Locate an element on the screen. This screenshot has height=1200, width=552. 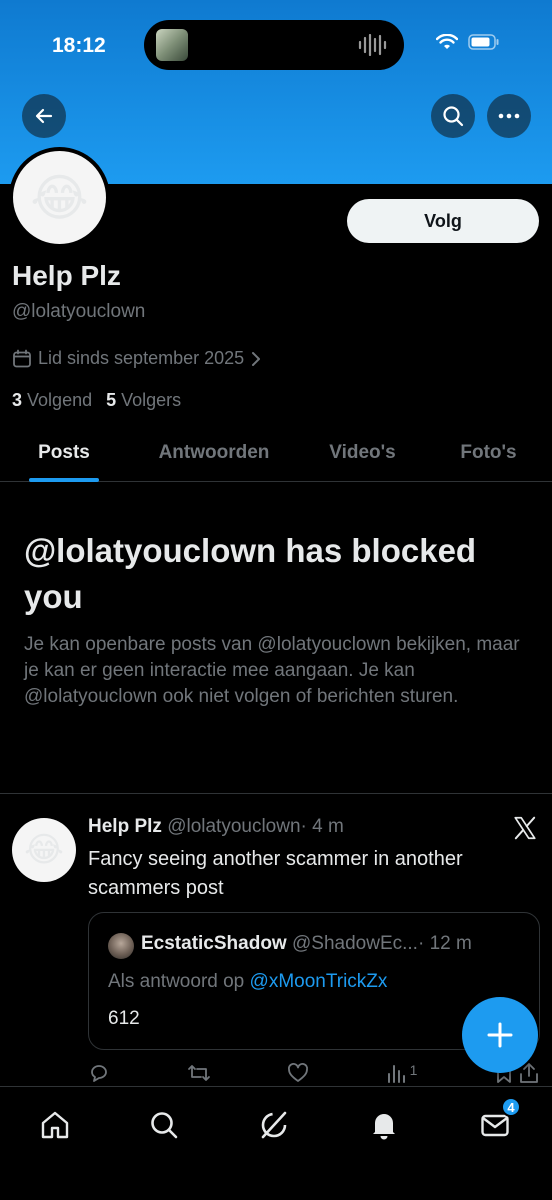
like-action is located at coordinates (298, 1073).